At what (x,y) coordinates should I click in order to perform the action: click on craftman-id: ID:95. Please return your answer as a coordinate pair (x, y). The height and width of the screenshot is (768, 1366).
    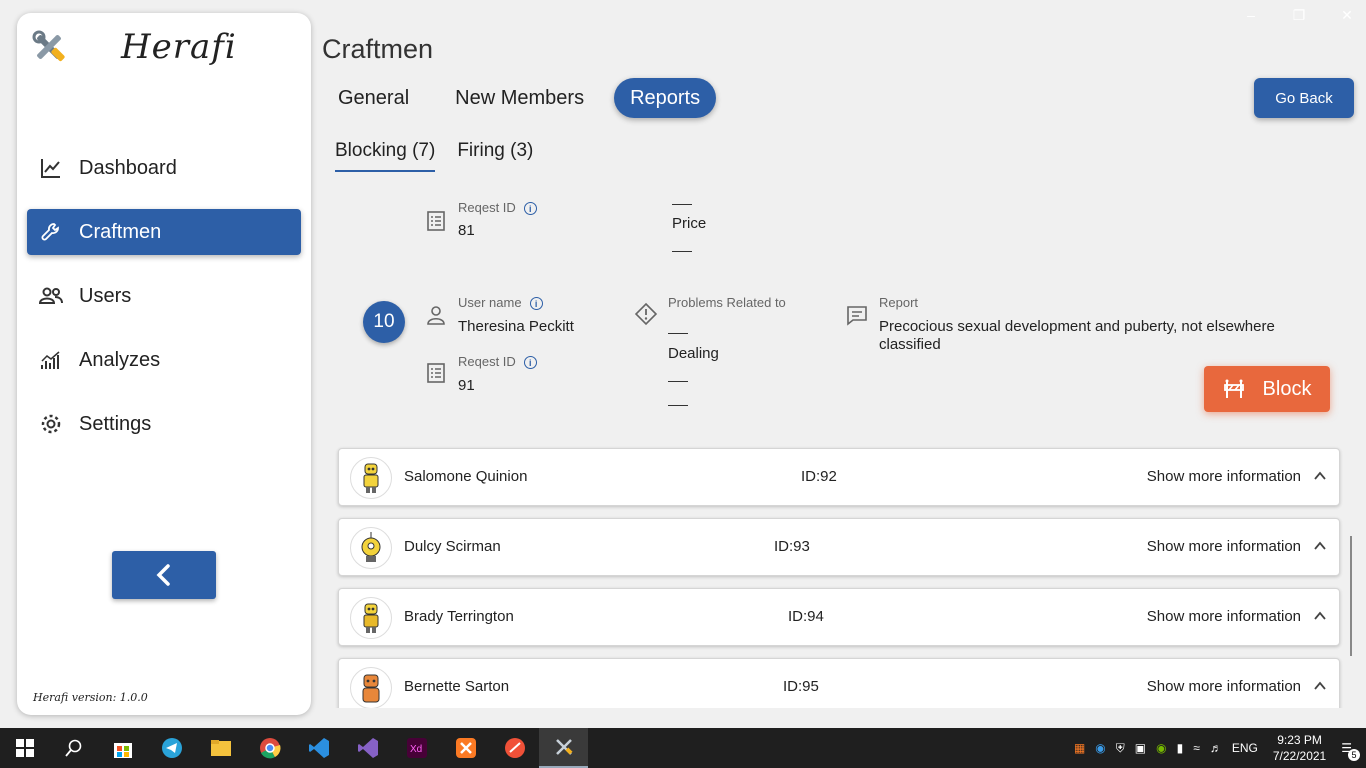
    Looking at the image, I should click on (801, 686).